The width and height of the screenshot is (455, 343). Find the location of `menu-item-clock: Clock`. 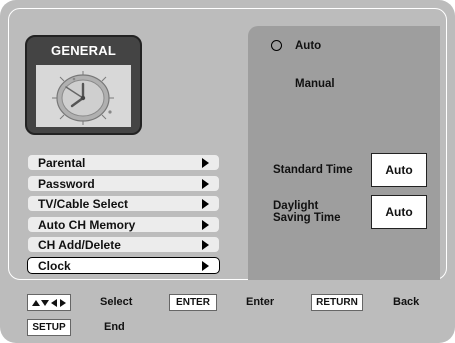

menu-item-clock: Clock is located at coordinates (123, 265).